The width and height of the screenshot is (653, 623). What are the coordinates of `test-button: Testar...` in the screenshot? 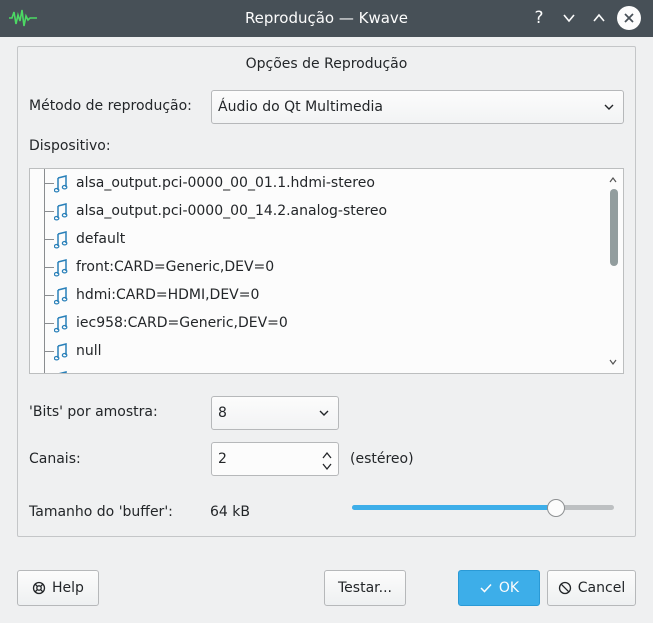 It's located at (365, 588).